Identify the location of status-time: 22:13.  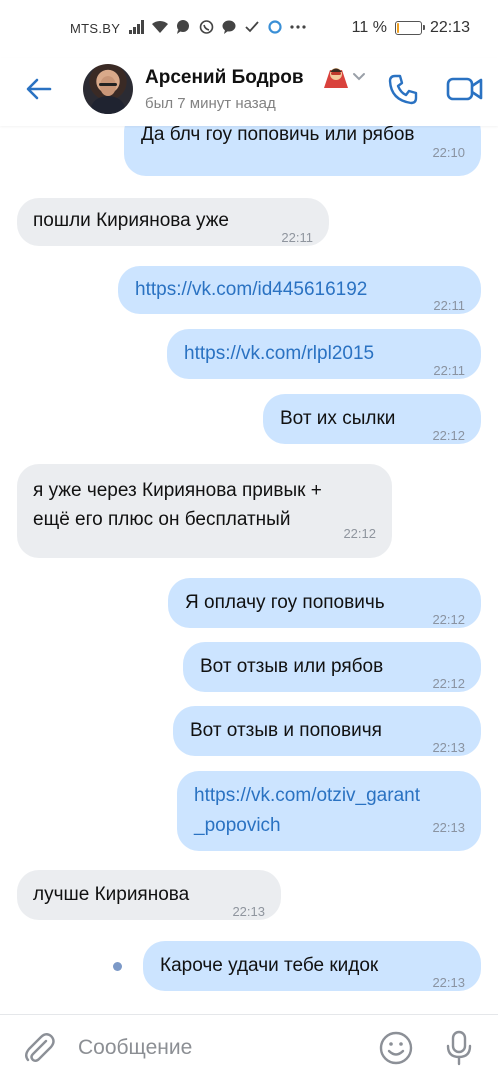
(449, 27).